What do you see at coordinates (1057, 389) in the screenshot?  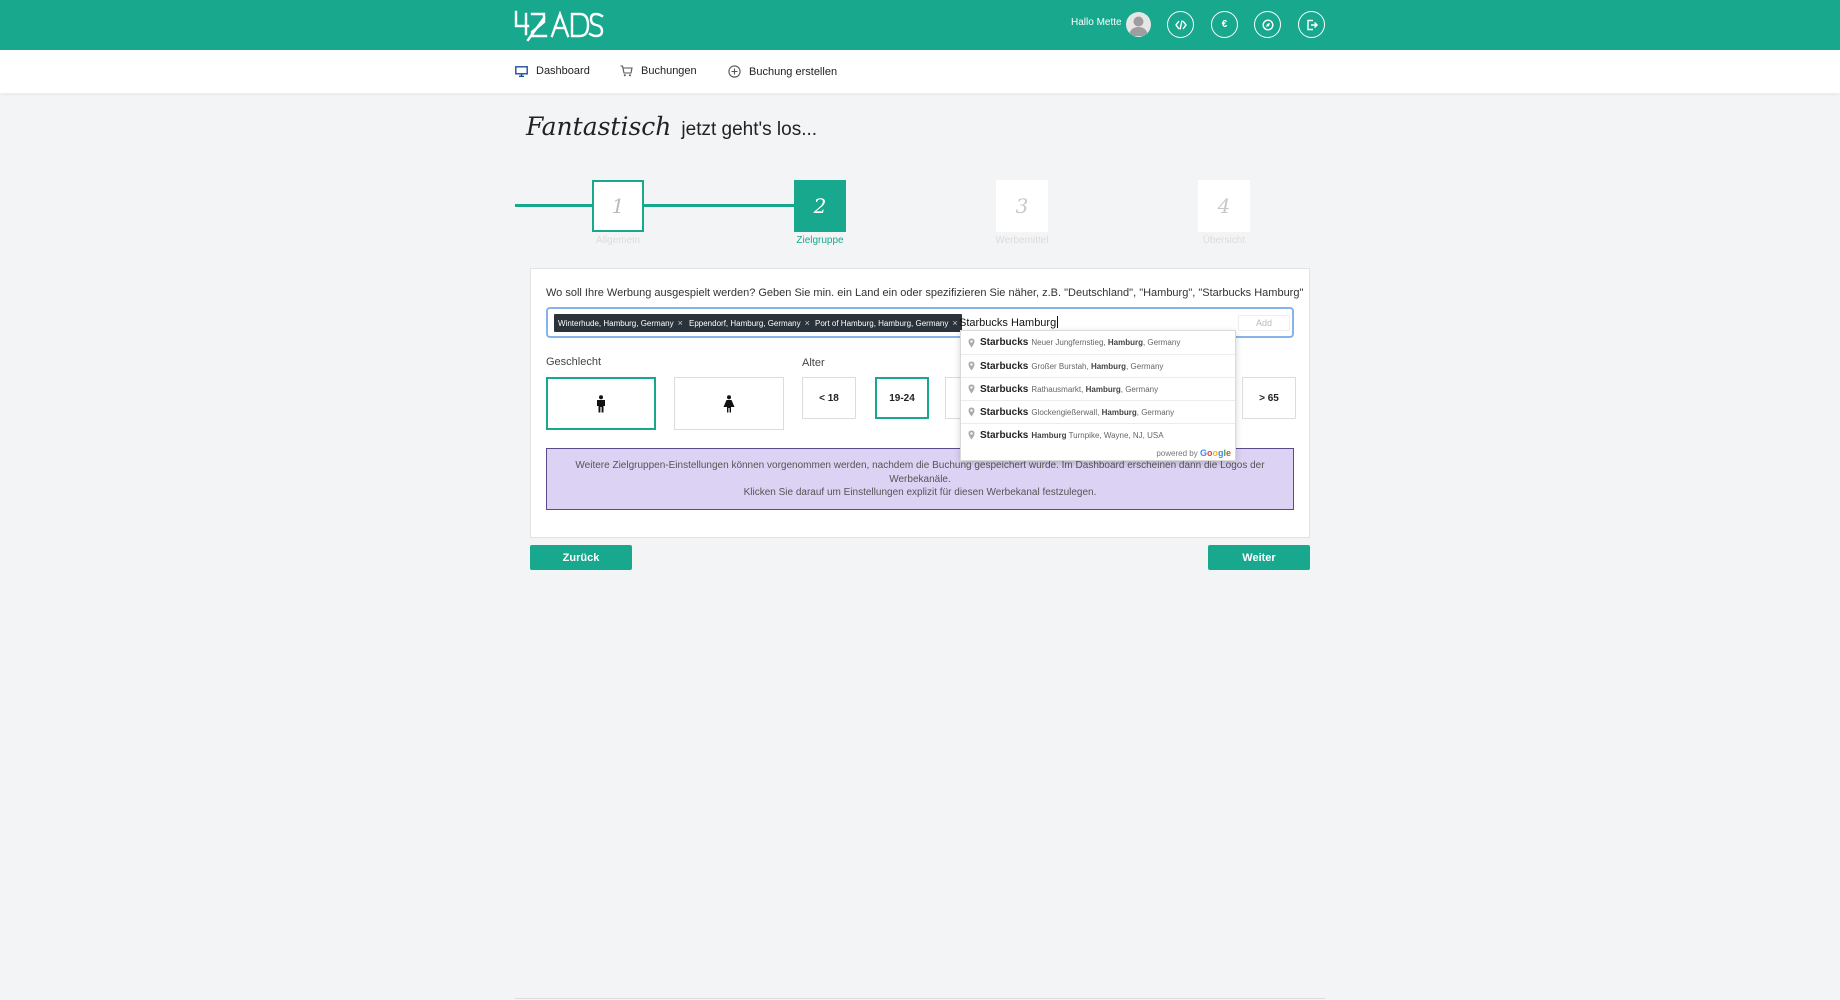 I see `suggestion-street: Rathausmarkt,` at bounding box center [1057, 389].